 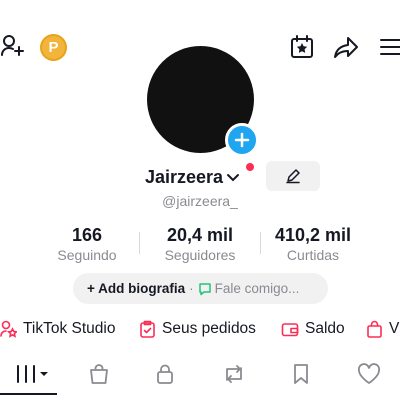 What do you see at coordinates (313, 255) in the screenshot?
I see `stat-label: Curtidas` at bounding box center [313, 255].